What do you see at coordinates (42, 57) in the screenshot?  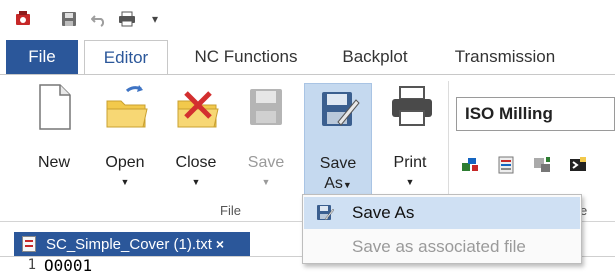 I see `tab-file: File` at bounding box center [42, 57].